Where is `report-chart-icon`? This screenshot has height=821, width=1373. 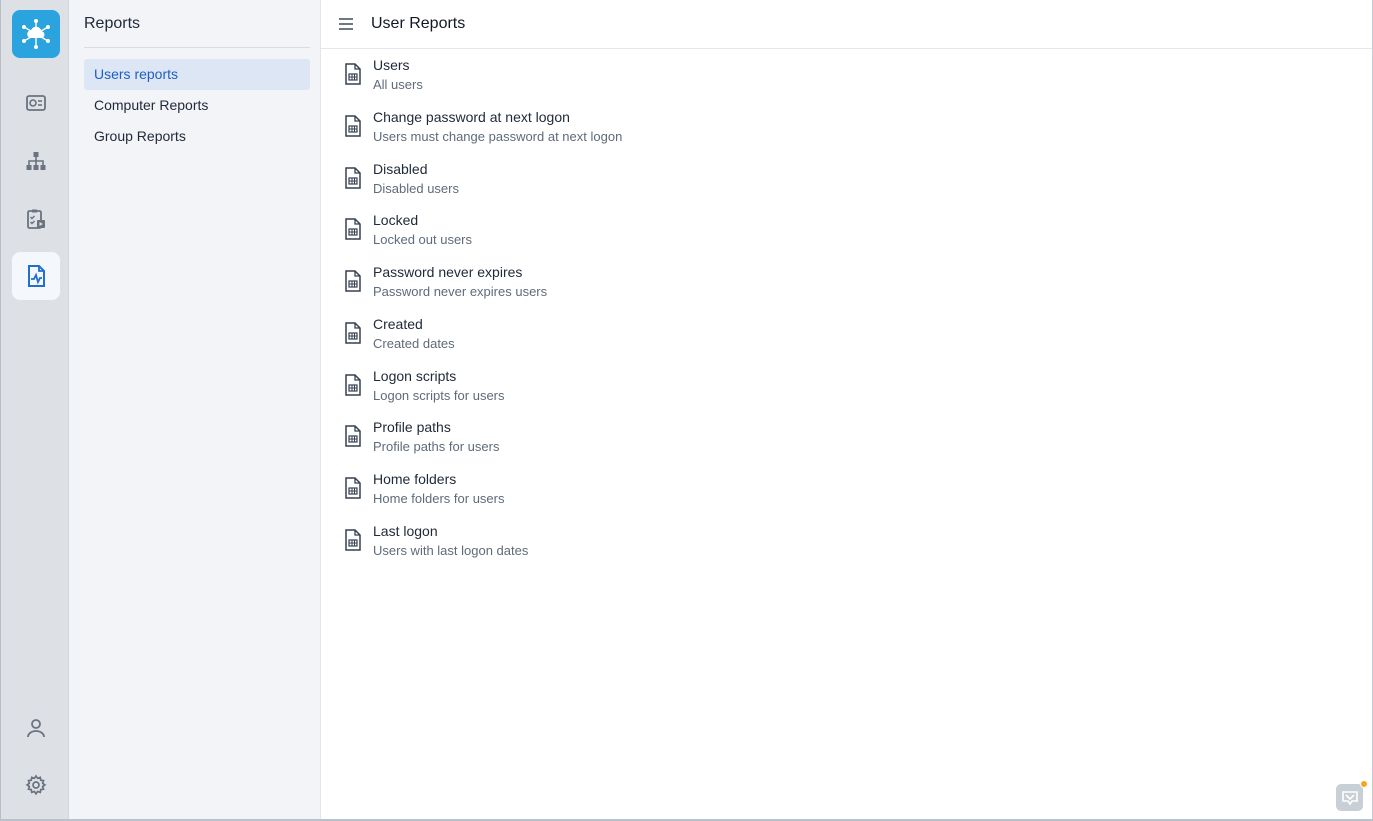 report-chart-icon is located at coordinates (36, 276).